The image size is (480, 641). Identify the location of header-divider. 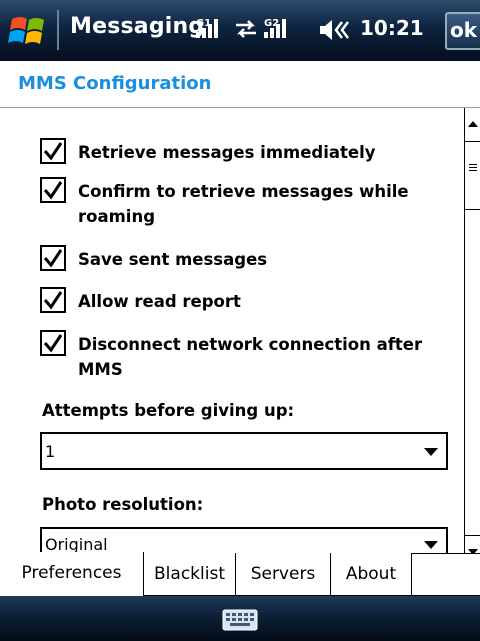
(240, 107).